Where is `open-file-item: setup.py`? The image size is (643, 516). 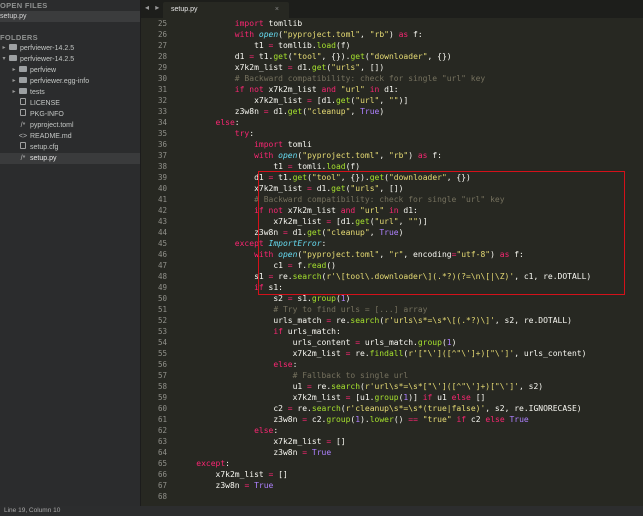
open-file-item: setup.py is located at coordinates (70, 16).